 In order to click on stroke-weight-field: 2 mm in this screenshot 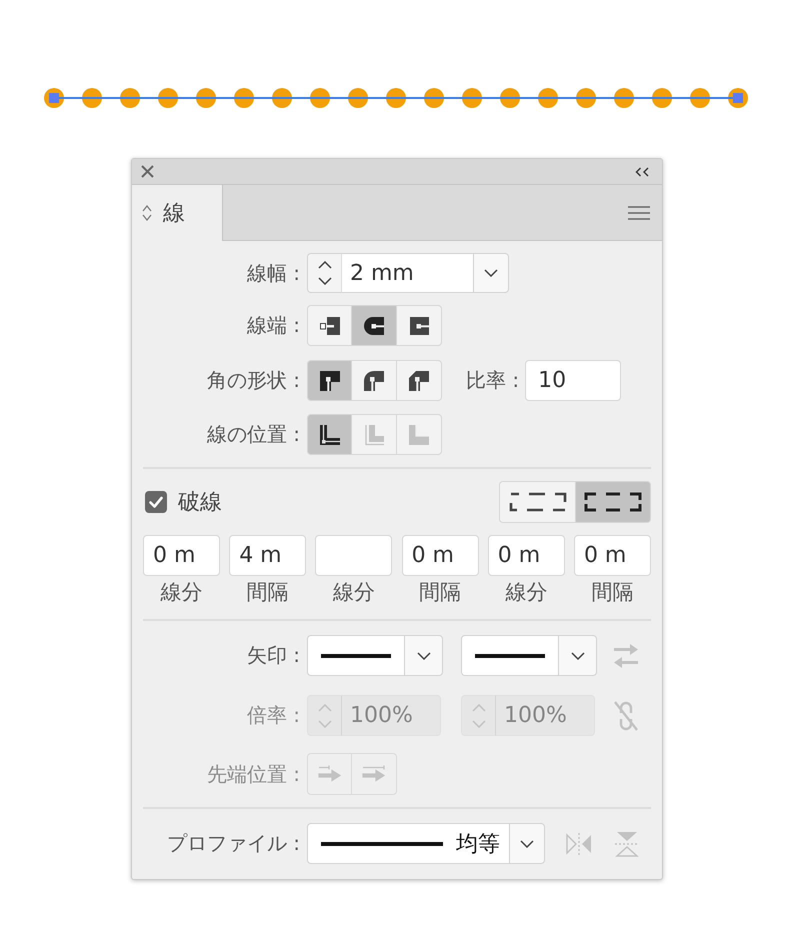, I will do `click(407, 273)`.